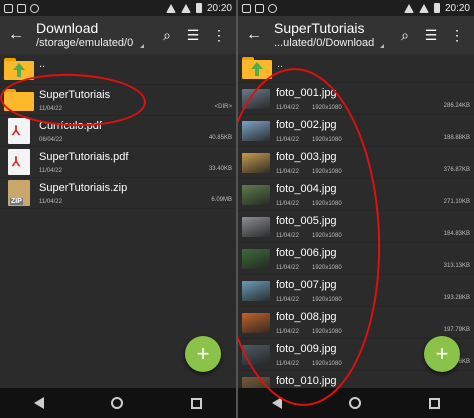 Image resolution: width=474 pixels, height=418 pixels. I want to click on file-size: 33.40KB, so click(220, 169).